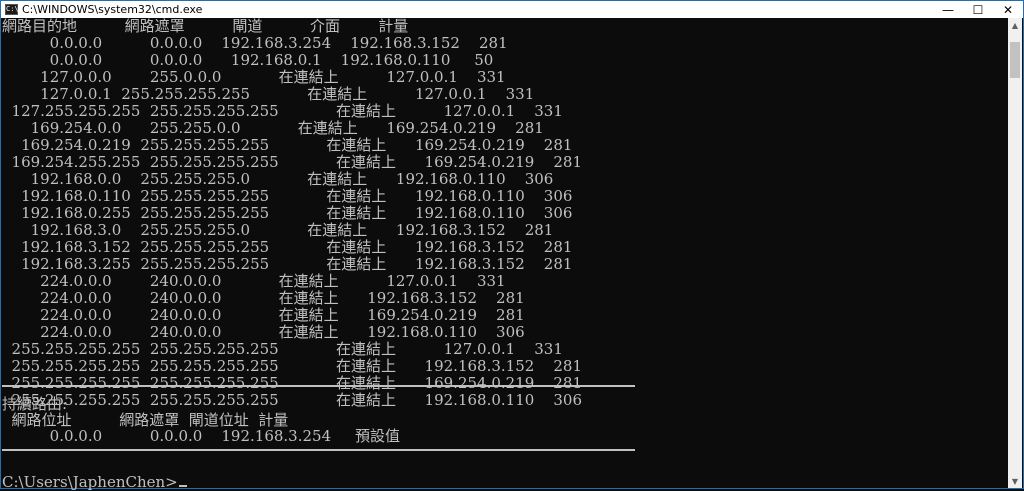 The image size is (1024, 491). I want to click on text-cursor, so click(182, 486).